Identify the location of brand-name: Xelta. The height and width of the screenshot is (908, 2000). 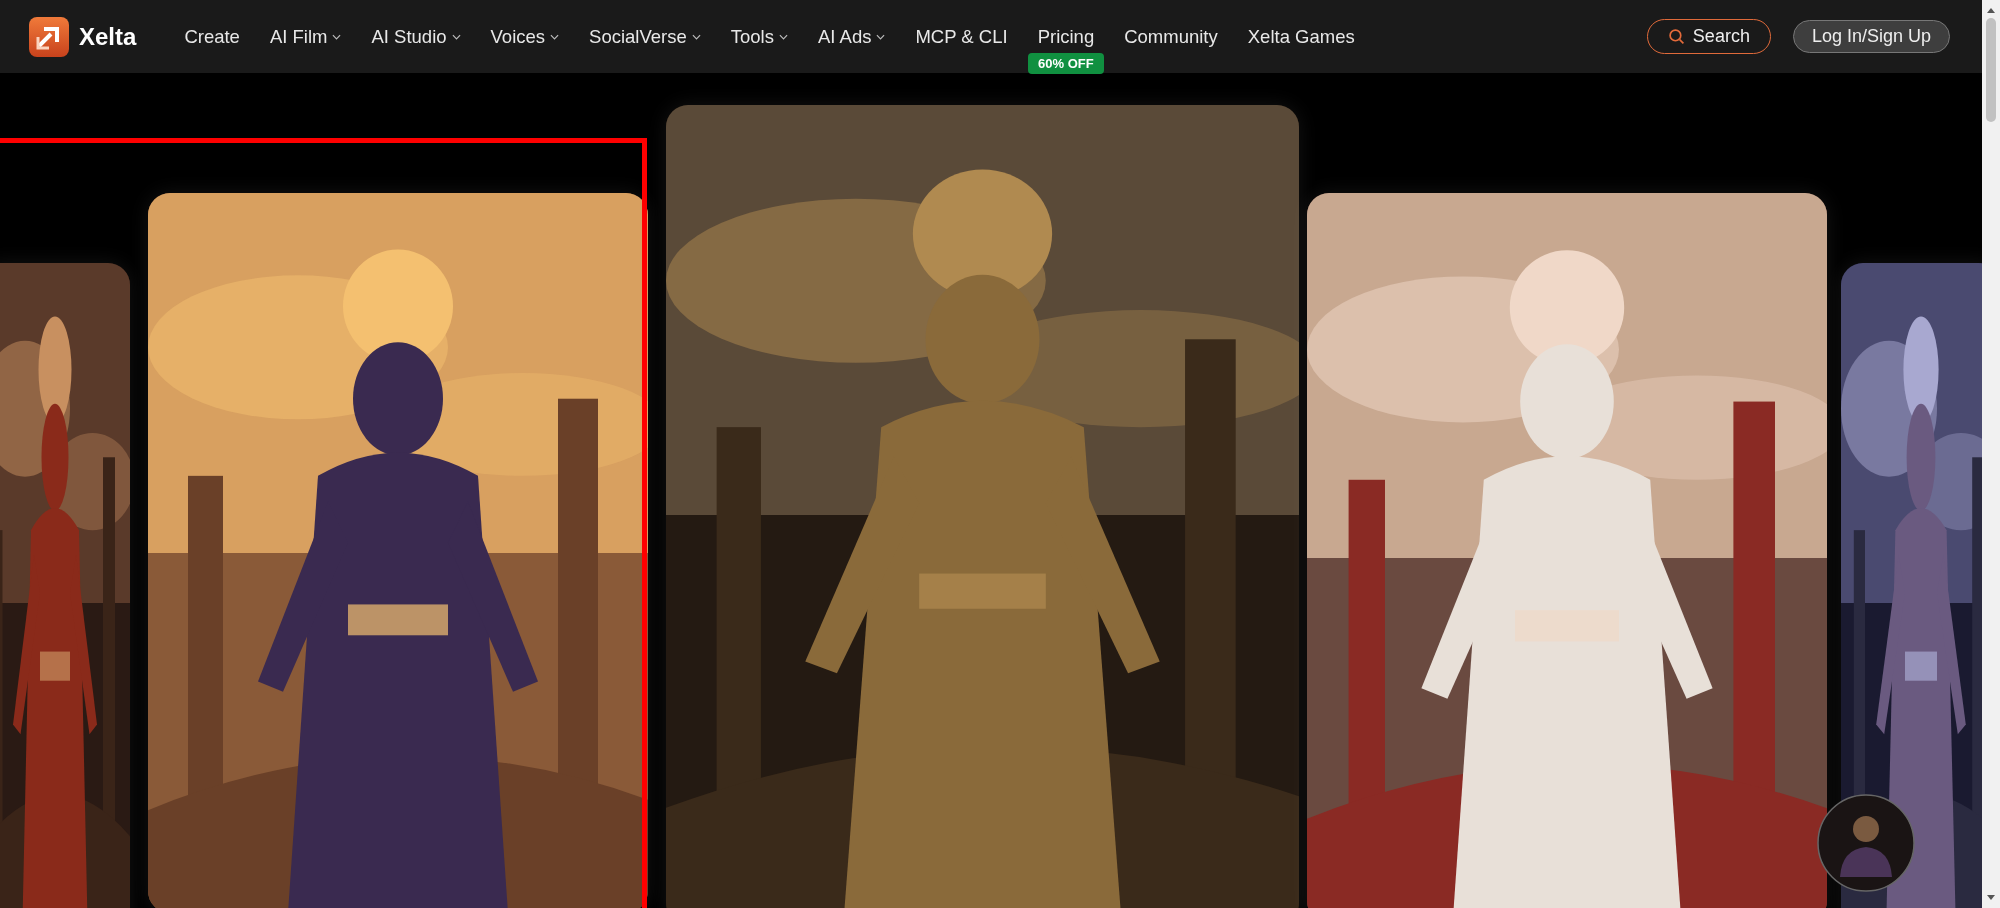
(108, 36).